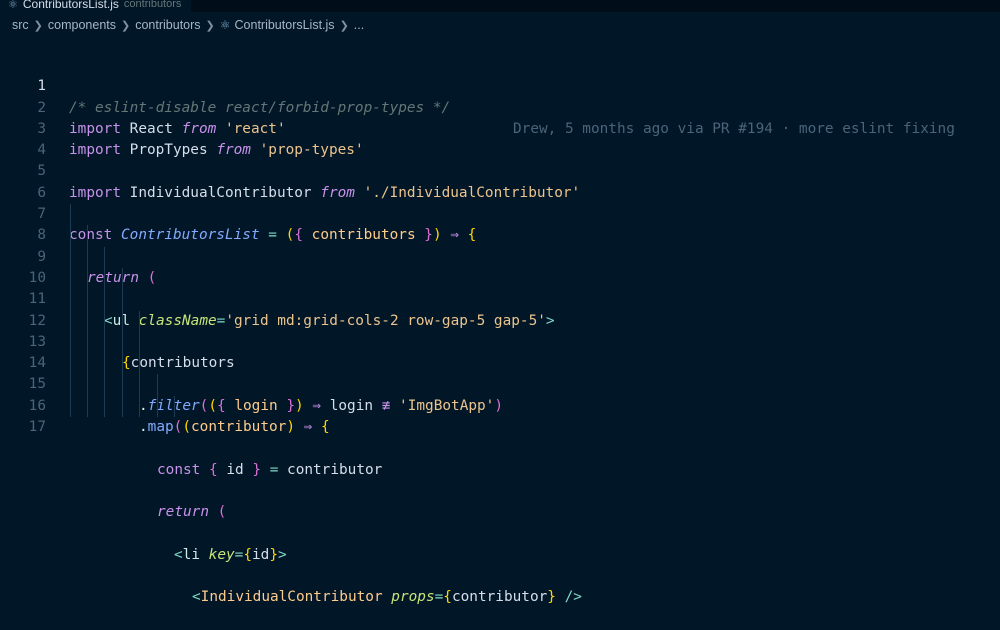 The height and width of the screenshot is (630, 1000). I want to click on code-line: 8 return (, so click(500, 245).